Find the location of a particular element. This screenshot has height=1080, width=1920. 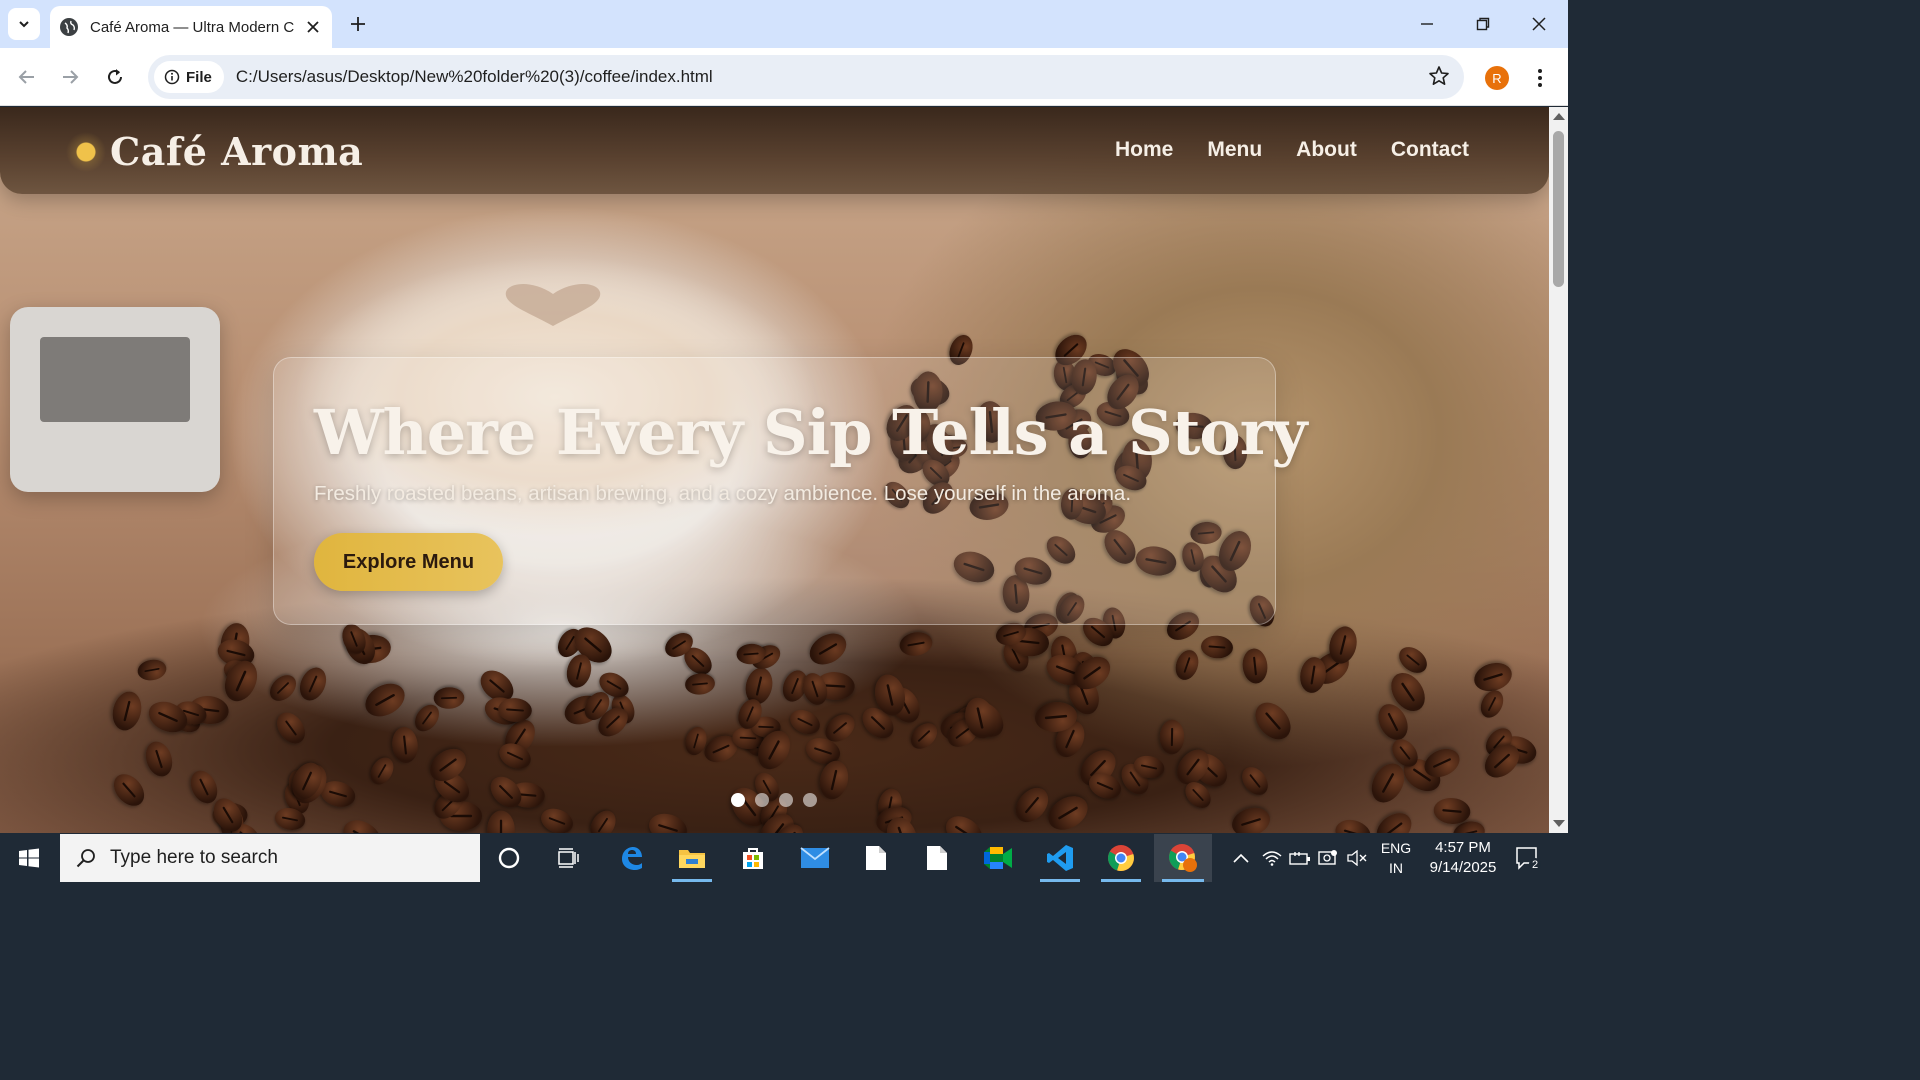

taskbar-search: Type here to search is located at coordinates (270, 858).